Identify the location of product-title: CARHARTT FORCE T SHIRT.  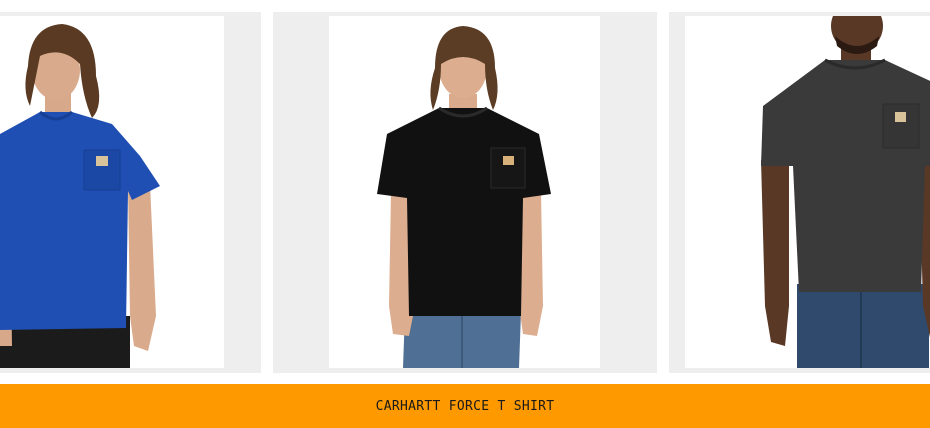
(465, 406).